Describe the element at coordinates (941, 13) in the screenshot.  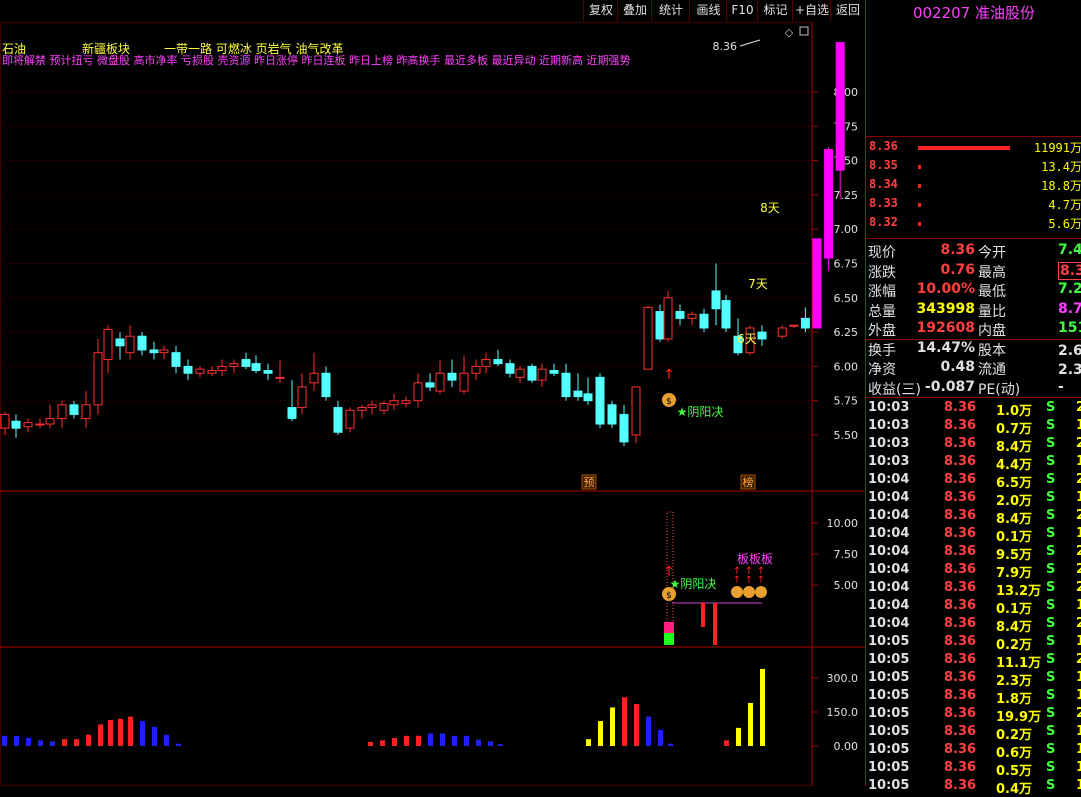
I see `stock-code: 002207` at that location.